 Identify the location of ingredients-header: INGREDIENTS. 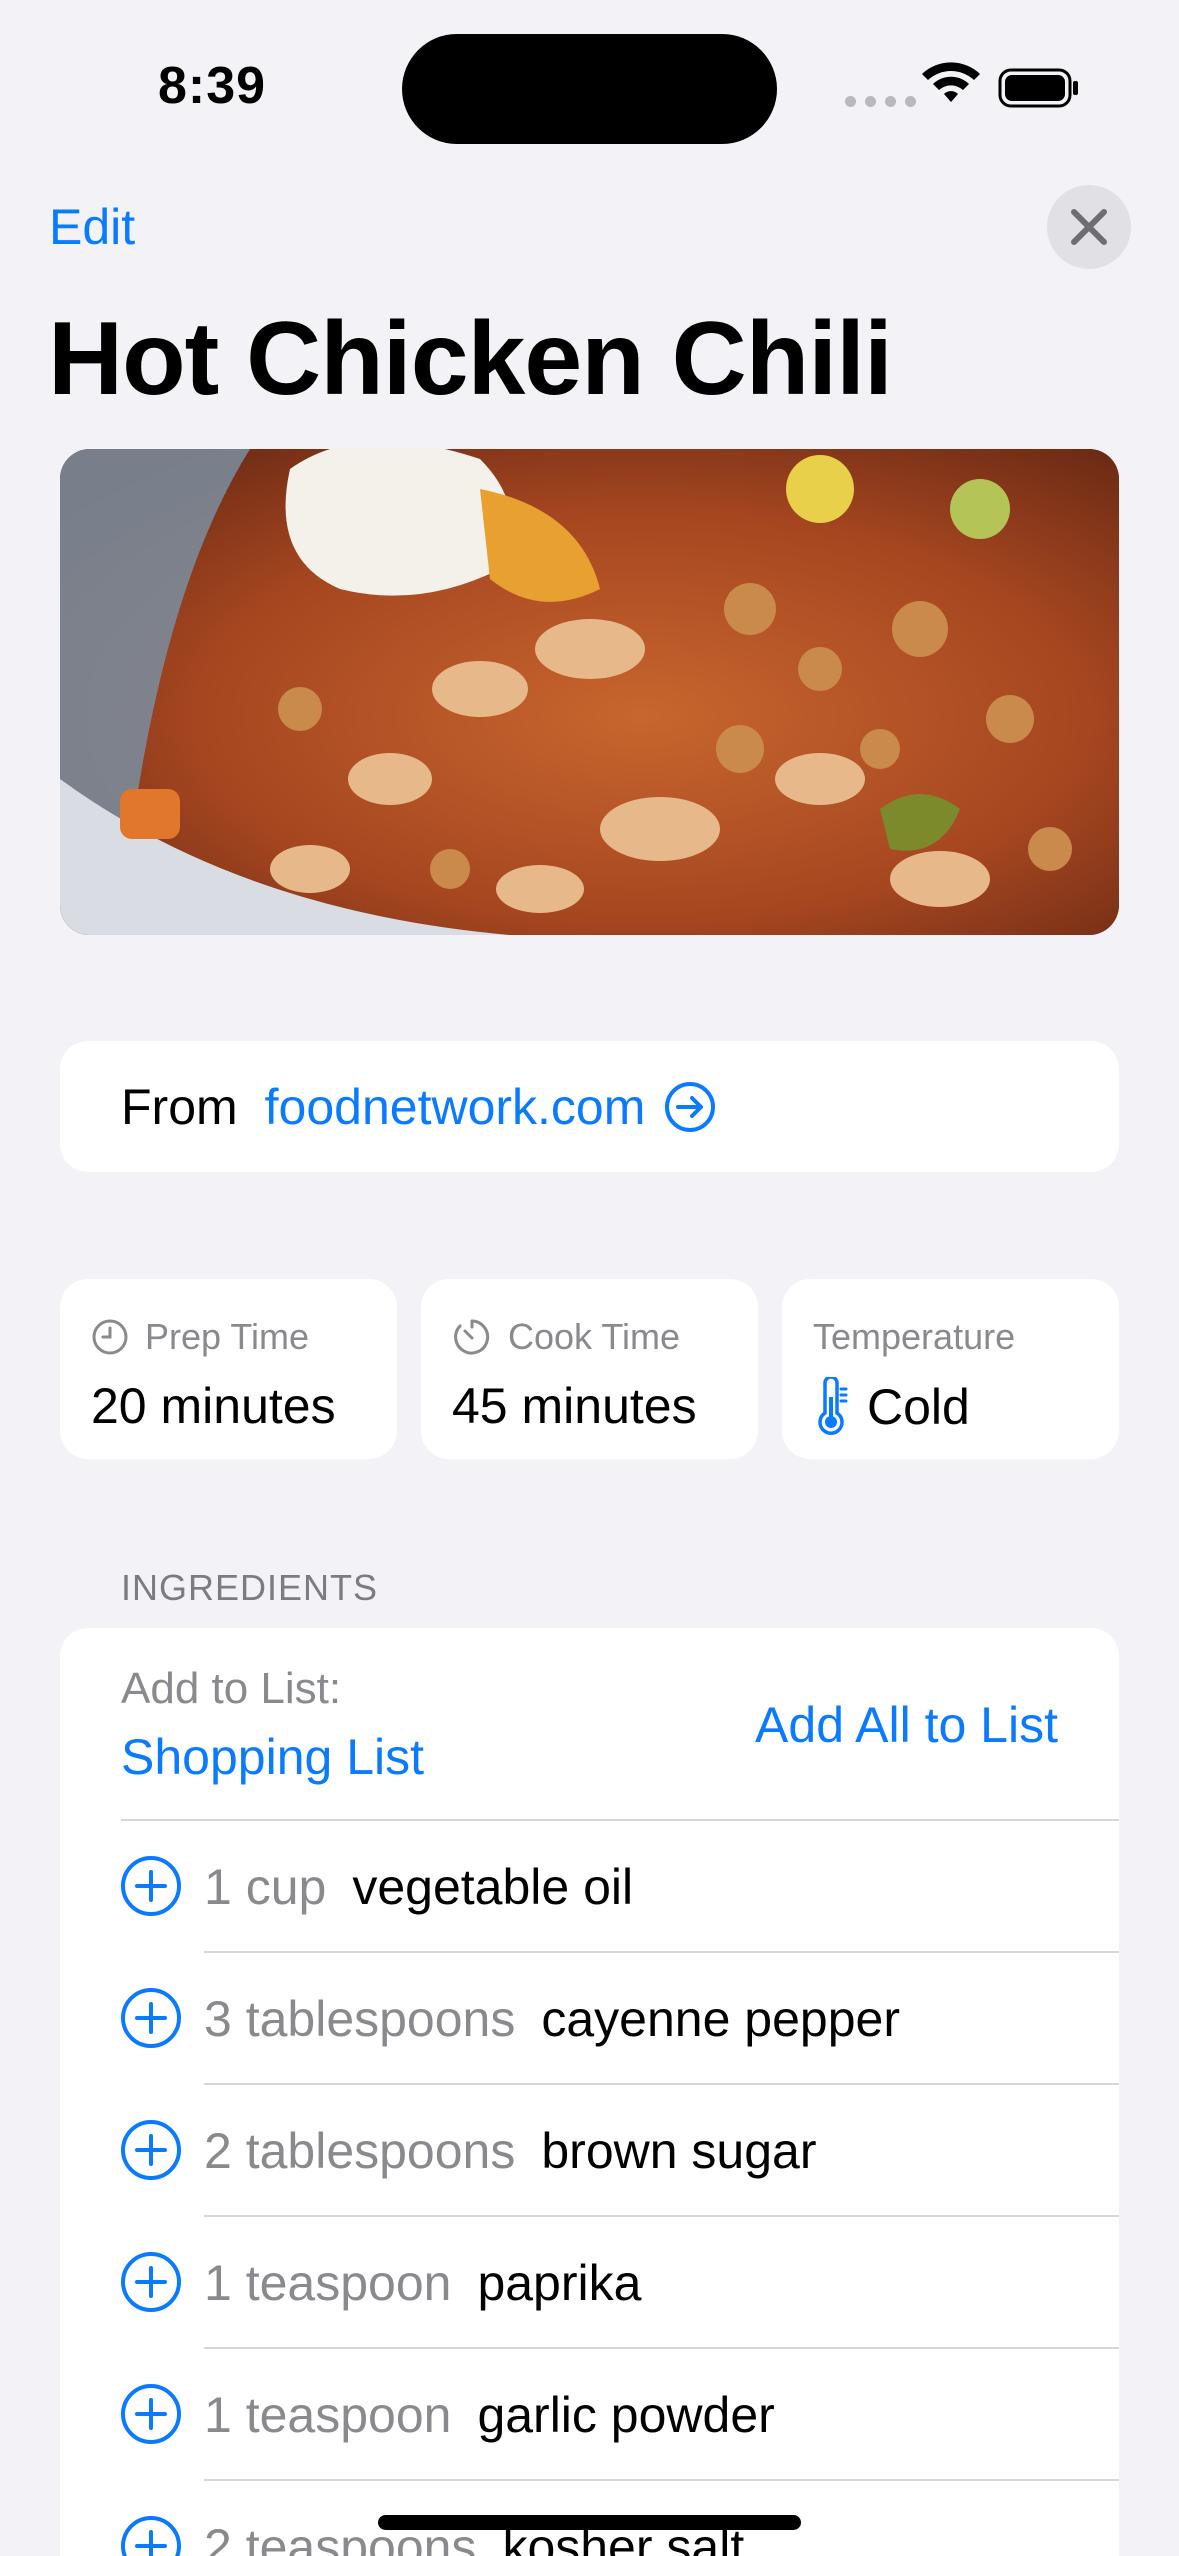
(250, 1587).